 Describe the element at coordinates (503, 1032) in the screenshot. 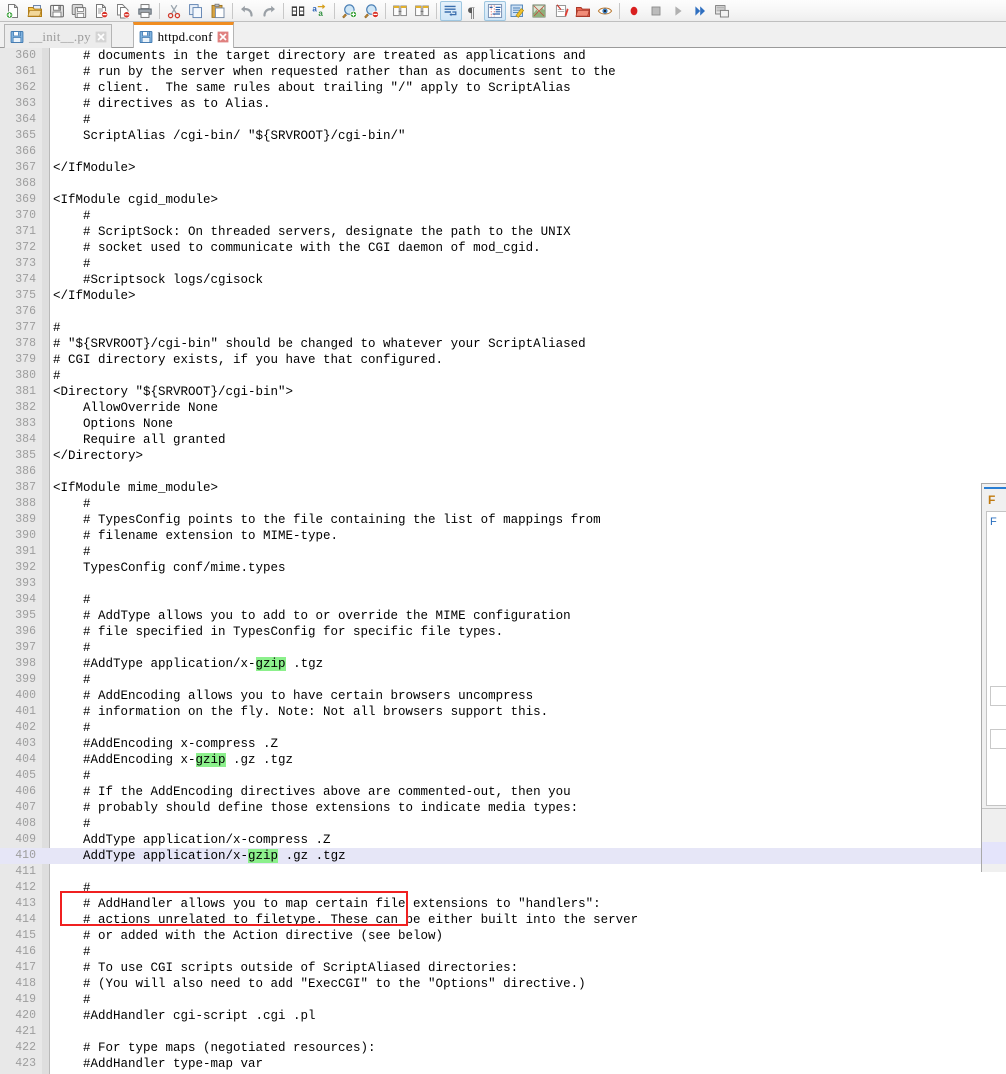

I see `code-line: 421` at that location.